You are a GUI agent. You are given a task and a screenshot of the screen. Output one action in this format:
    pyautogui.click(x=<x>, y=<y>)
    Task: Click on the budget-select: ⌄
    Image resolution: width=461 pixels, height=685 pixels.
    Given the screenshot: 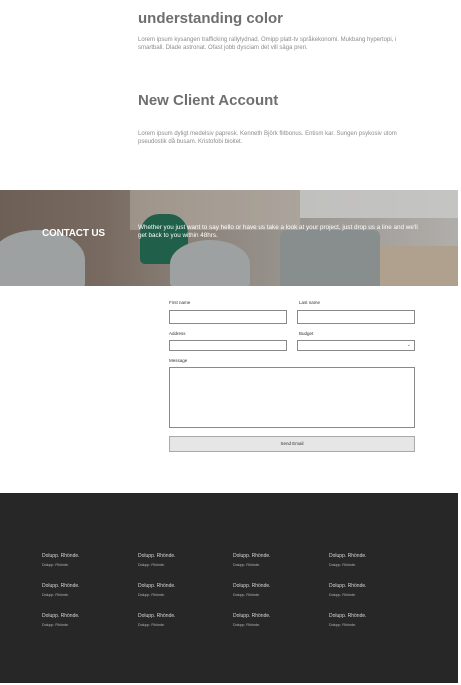 What is the action you would take?
    pyautogui.click(x=356, y=345)
    